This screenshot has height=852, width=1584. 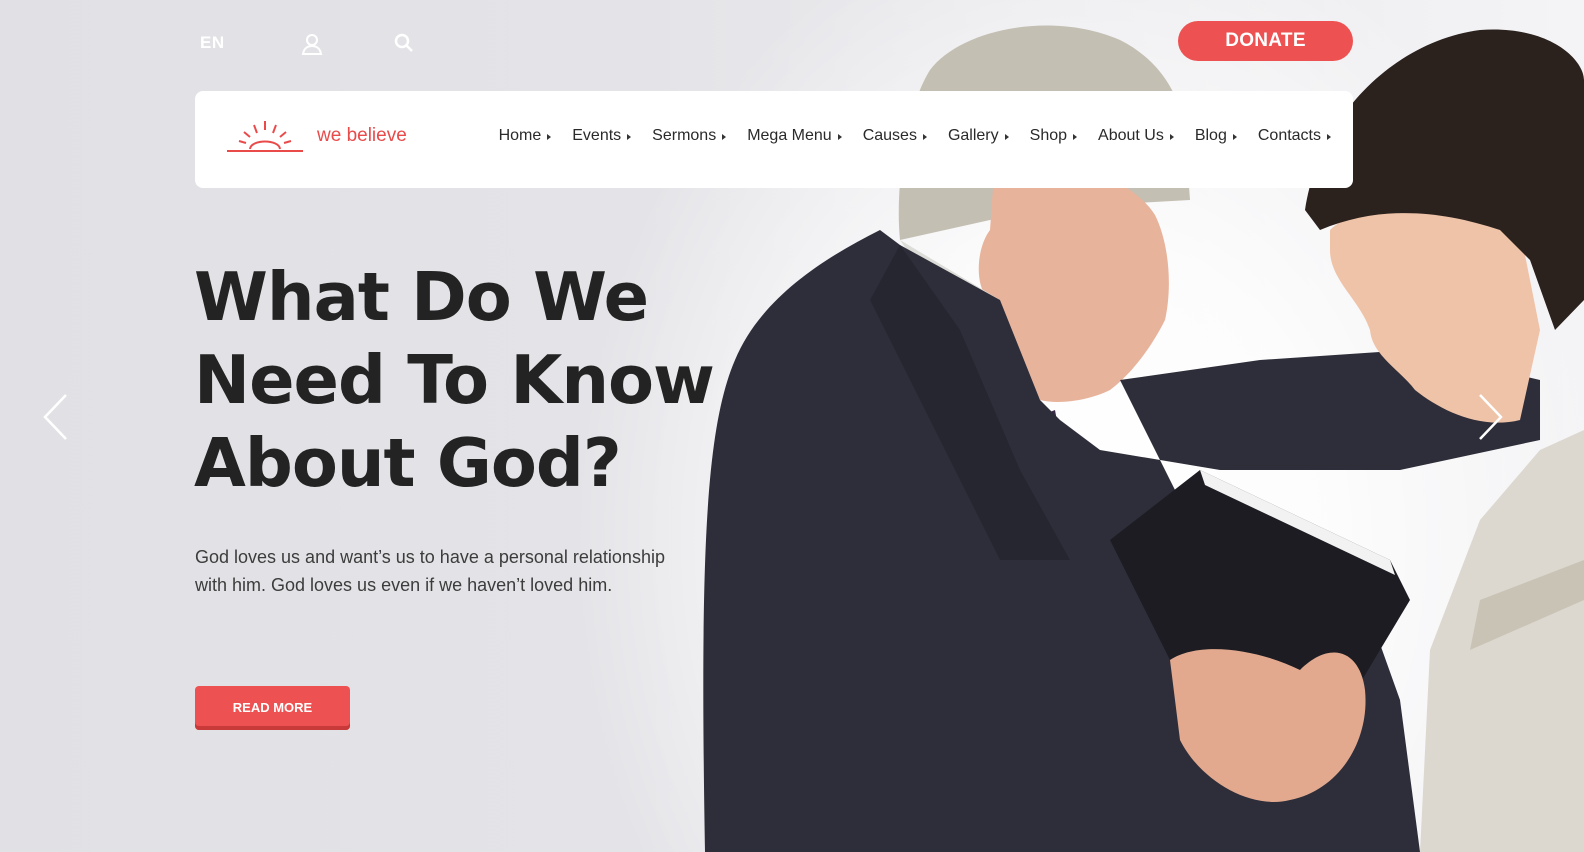 I want to click on nav-label: Sermons, so click(x=684, y=135).